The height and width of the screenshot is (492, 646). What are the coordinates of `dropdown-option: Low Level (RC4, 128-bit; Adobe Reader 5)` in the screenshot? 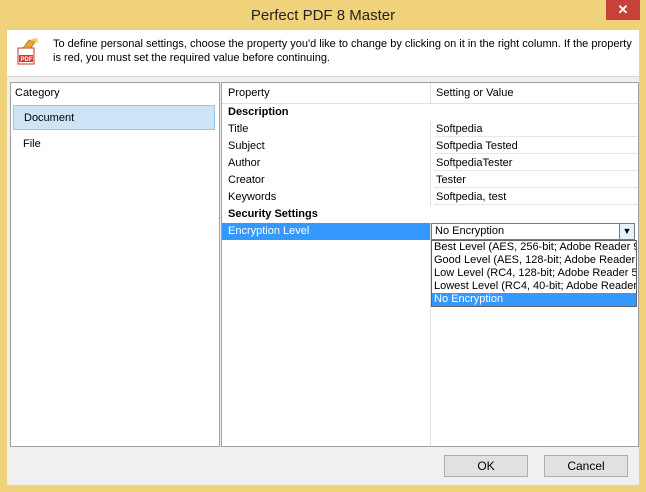 It's located at (534, 273).